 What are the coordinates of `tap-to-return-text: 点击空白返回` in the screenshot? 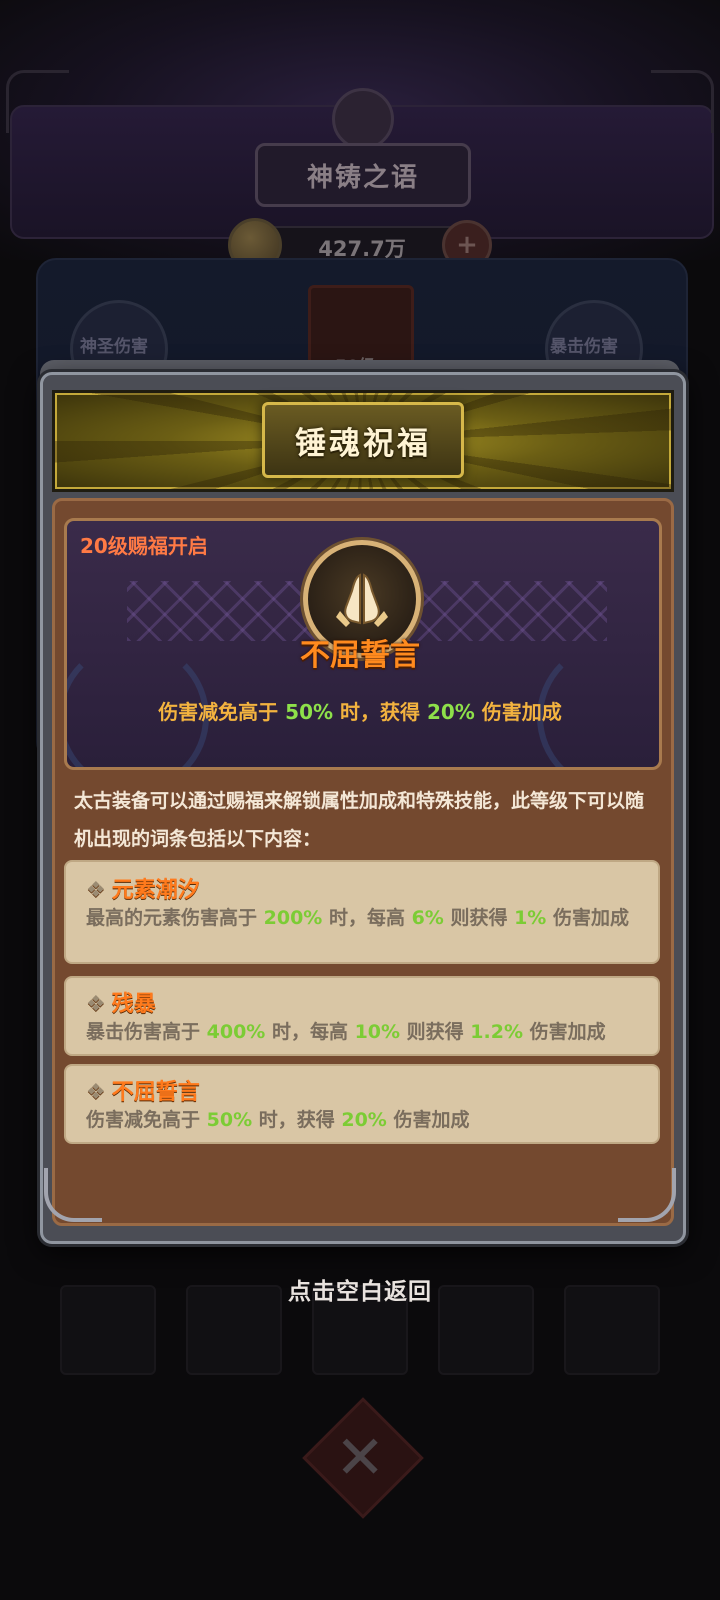 It's located at (360, 1289).